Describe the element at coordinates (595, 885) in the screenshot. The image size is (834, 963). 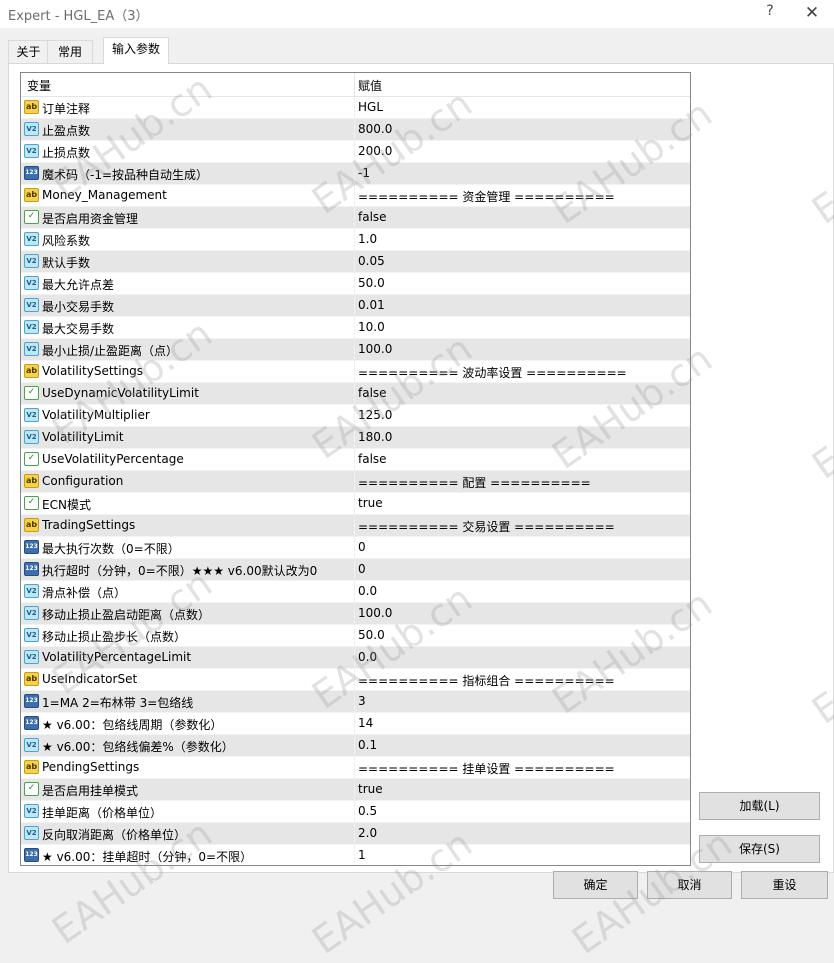
I see `ok-button: 确定` at that location.